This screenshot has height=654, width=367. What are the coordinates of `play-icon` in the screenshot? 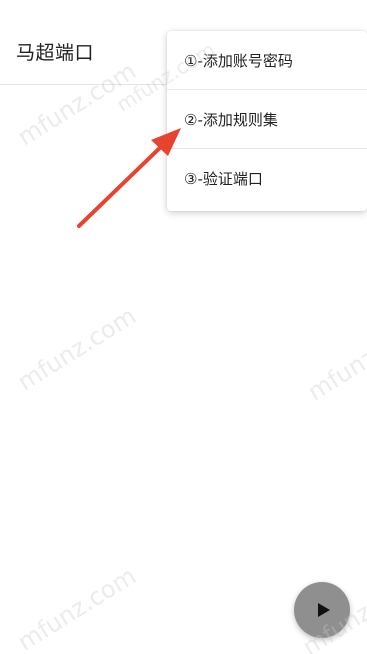 It's located at (324, 610).